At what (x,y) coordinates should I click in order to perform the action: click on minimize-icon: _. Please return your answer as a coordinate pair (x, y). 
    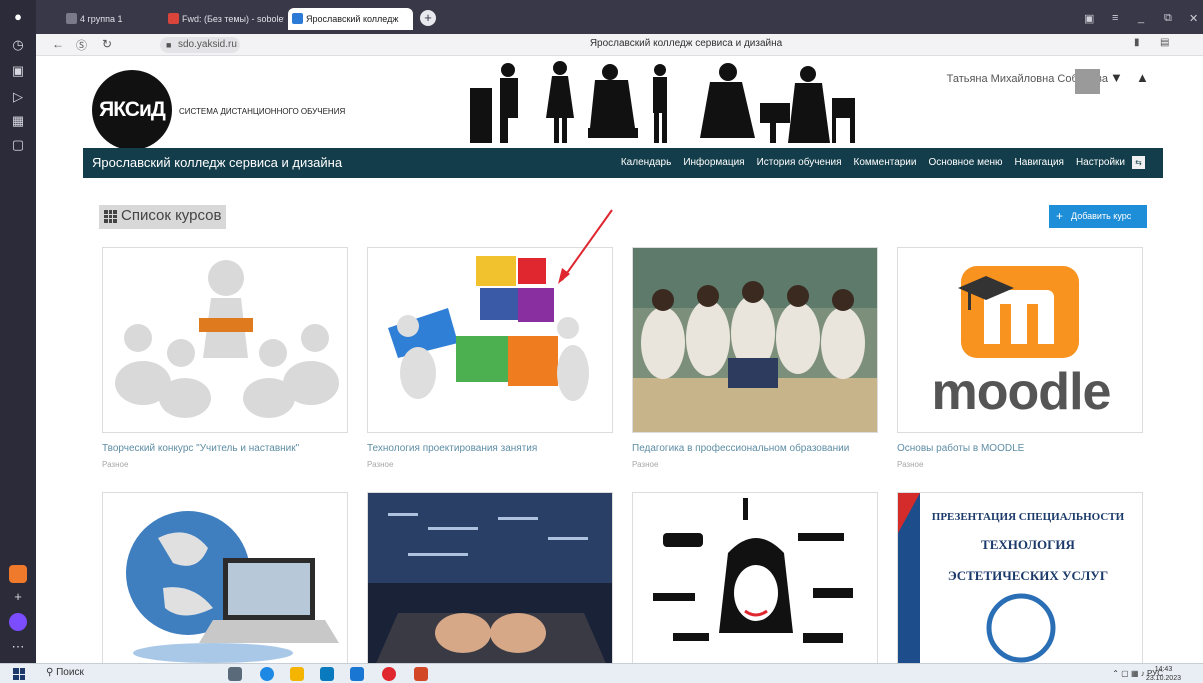
    Looking at the image, I should click on (1141, 18).